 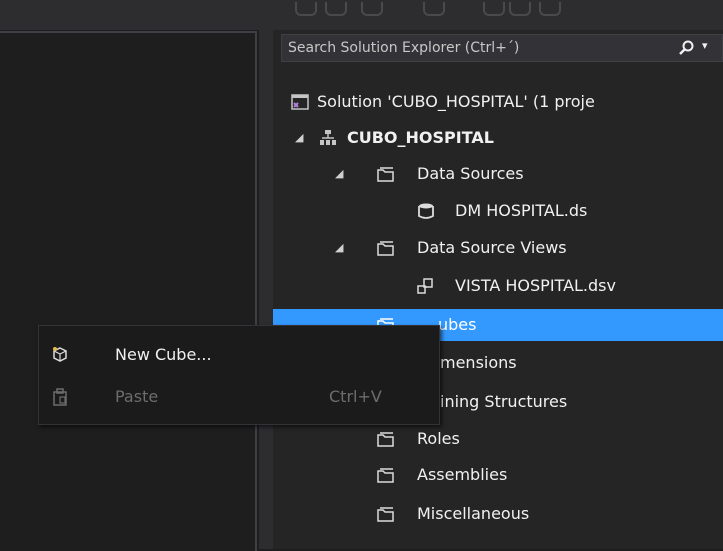 I want to click on paste-icon, so click(x=60, y=397).